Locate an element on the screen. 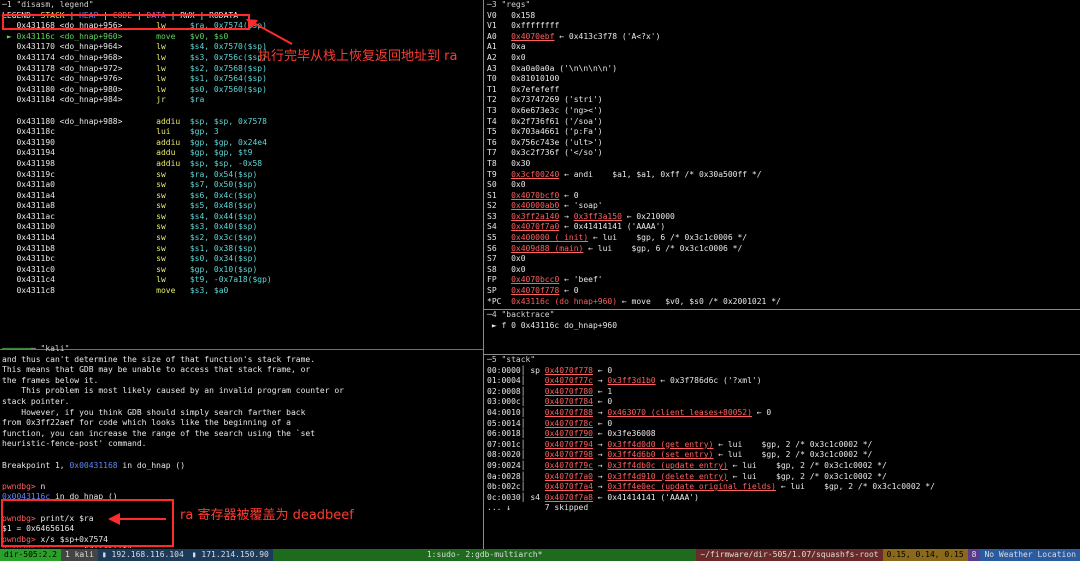 The image size is (1080, 561). disasm-operands: $s5, 0x48($sp) is located at coordinates (223, 206).